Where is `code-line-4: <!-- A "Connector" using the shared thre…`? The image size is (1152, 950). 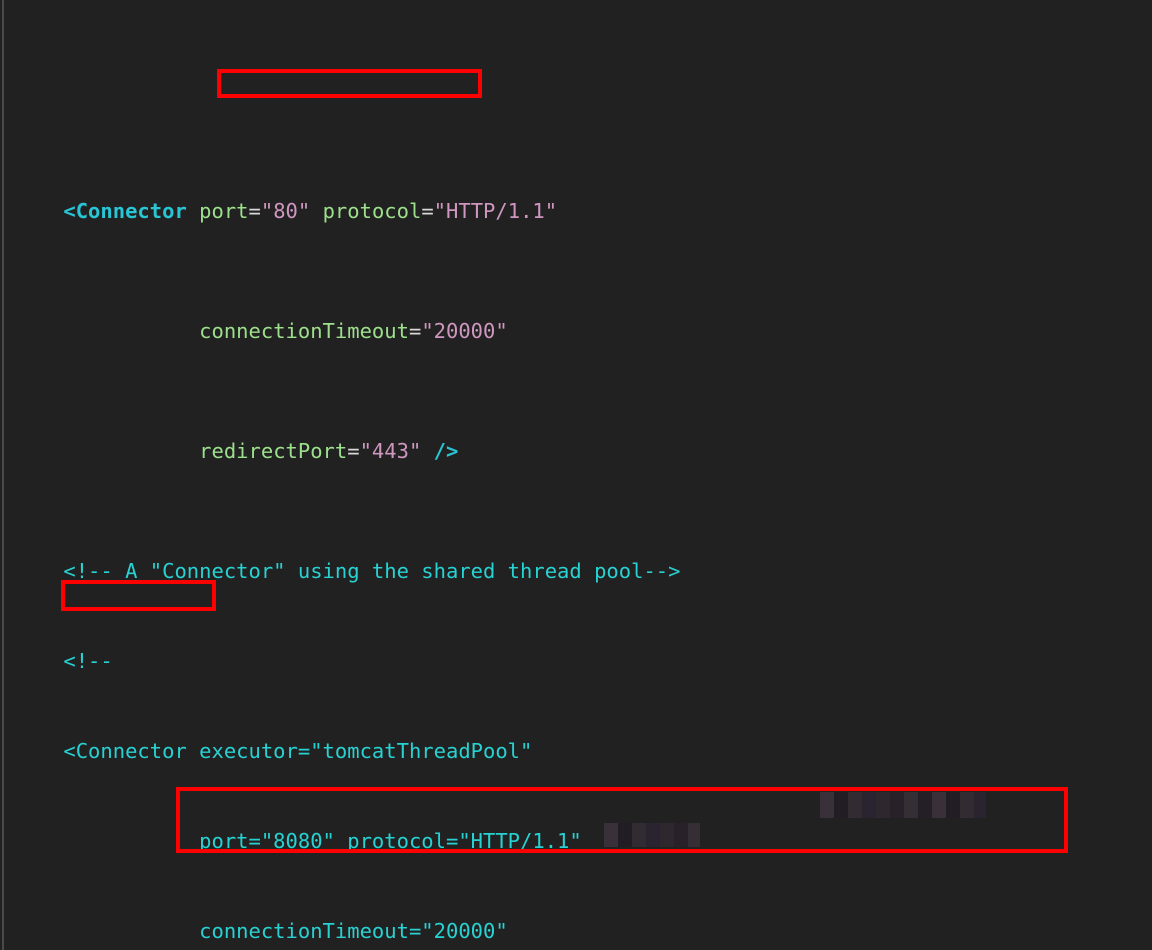 code-line-4: <!-- A "Connector" using the shared thre… is located at coordinates (347, 571).